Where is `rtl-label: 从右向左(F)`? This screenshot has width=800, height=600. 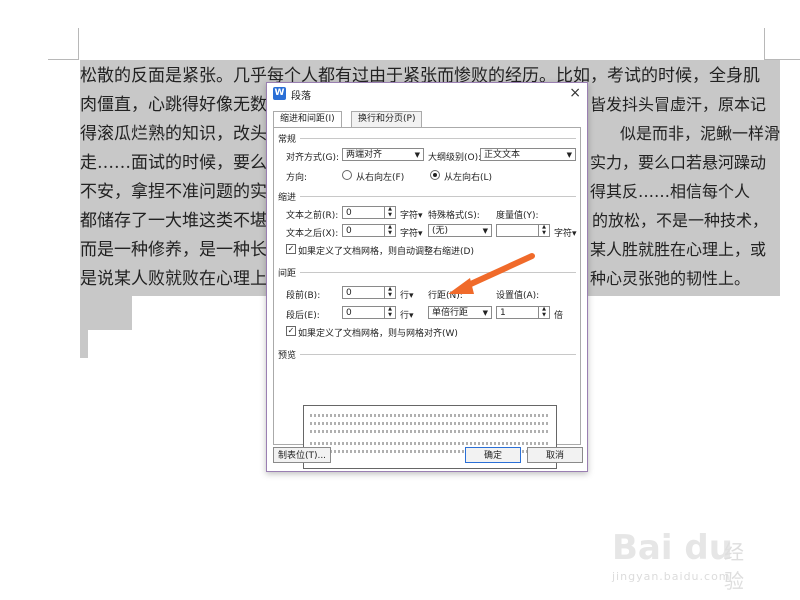 rtl-label: 从右向左(F) is located at coordinates (380, 178).